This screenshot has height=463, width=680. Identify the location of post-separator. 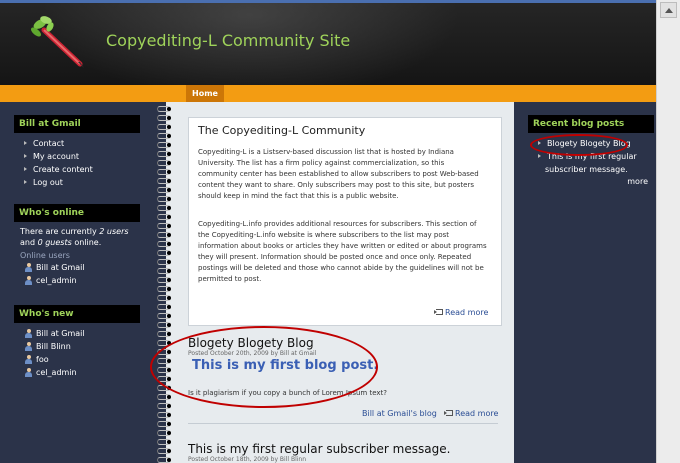
(343, 423).